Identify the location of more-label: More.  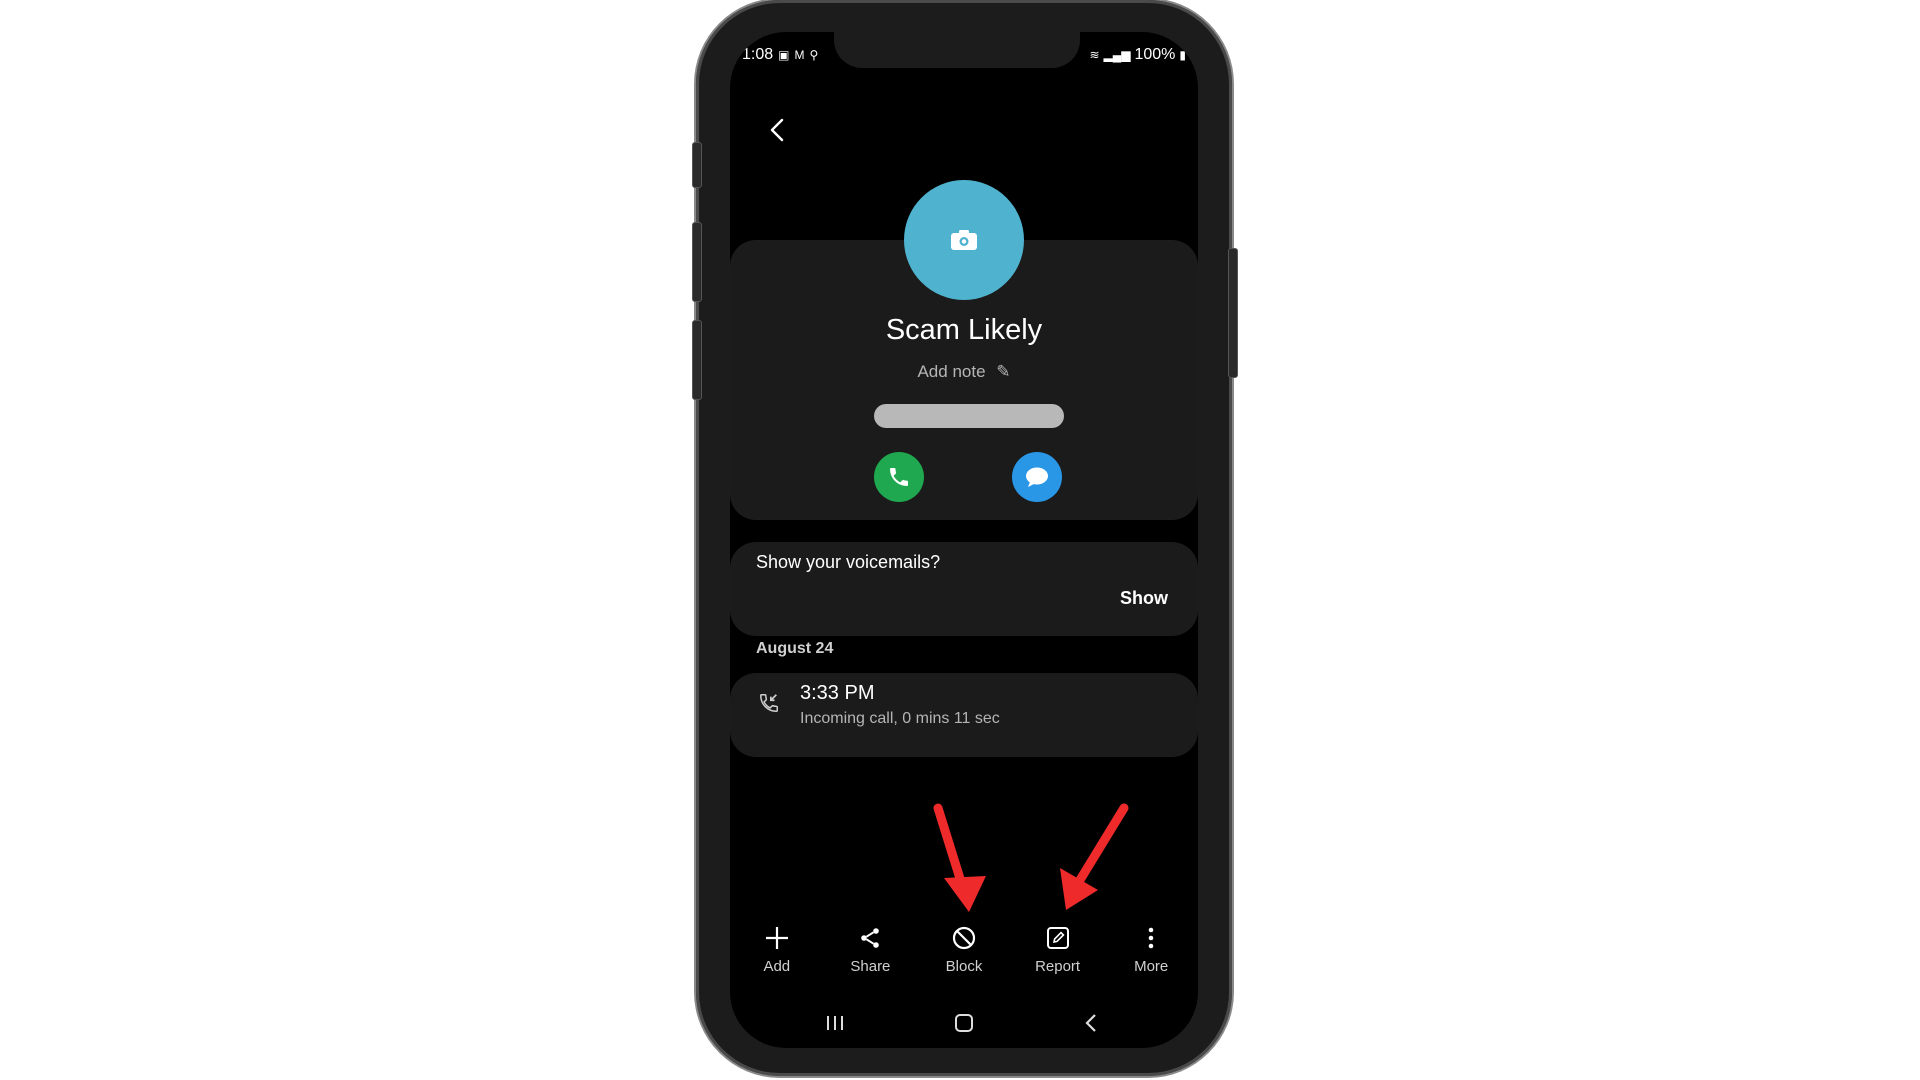
(1151, 966).